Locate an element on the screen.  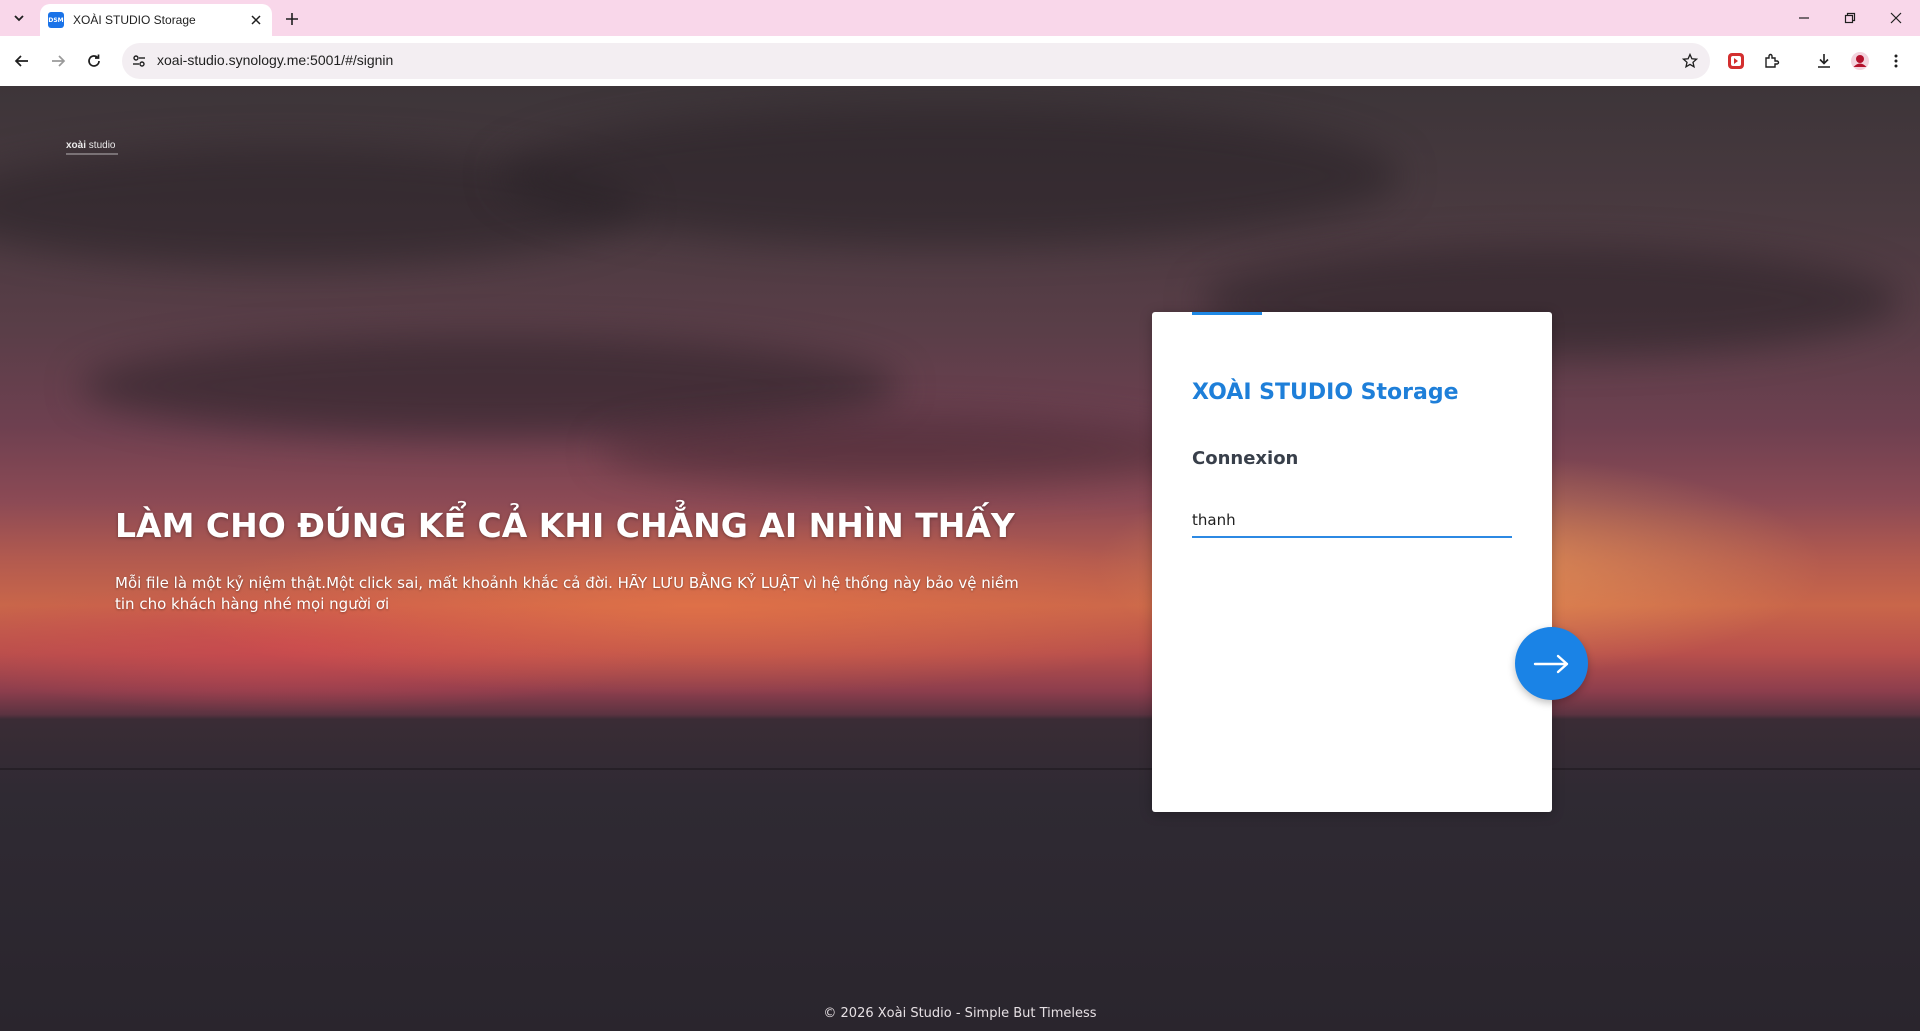
new-tab-button is located at coordinates (292, 19).